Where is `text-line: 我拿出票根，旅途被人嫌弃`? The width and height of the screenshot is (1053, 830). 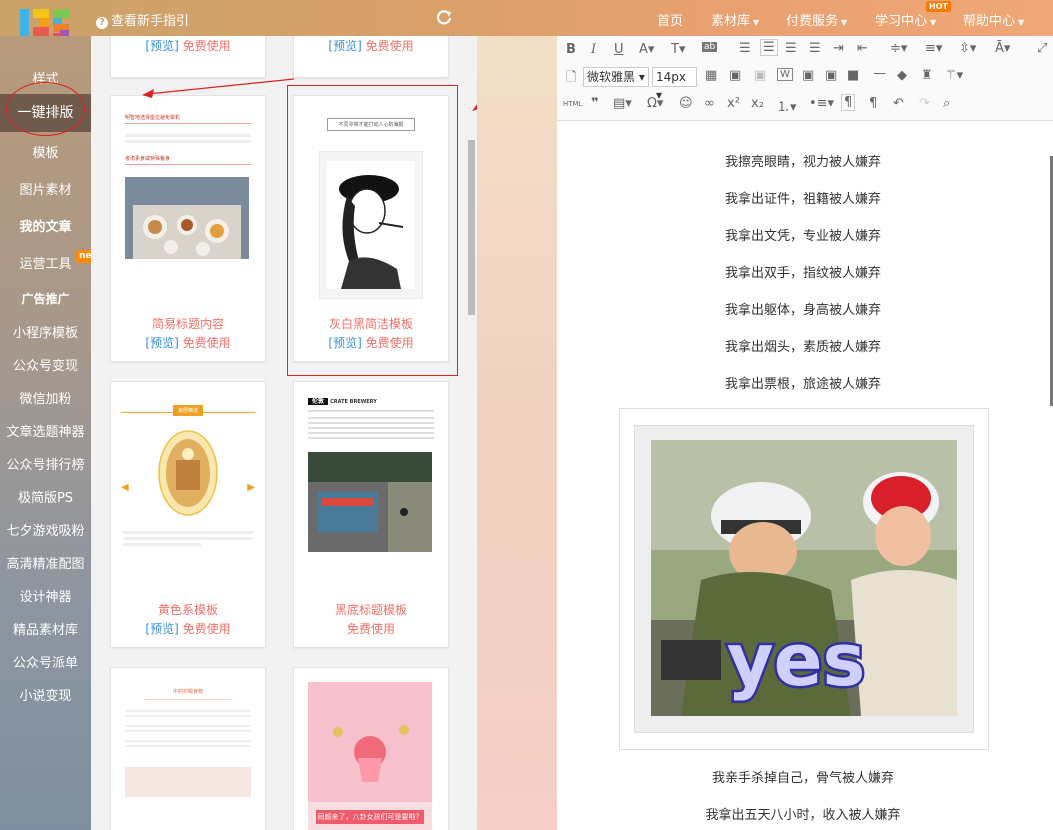
text-line: 我拿出票根，旅途被人嫌弃 is located at coordinates (802, 384).